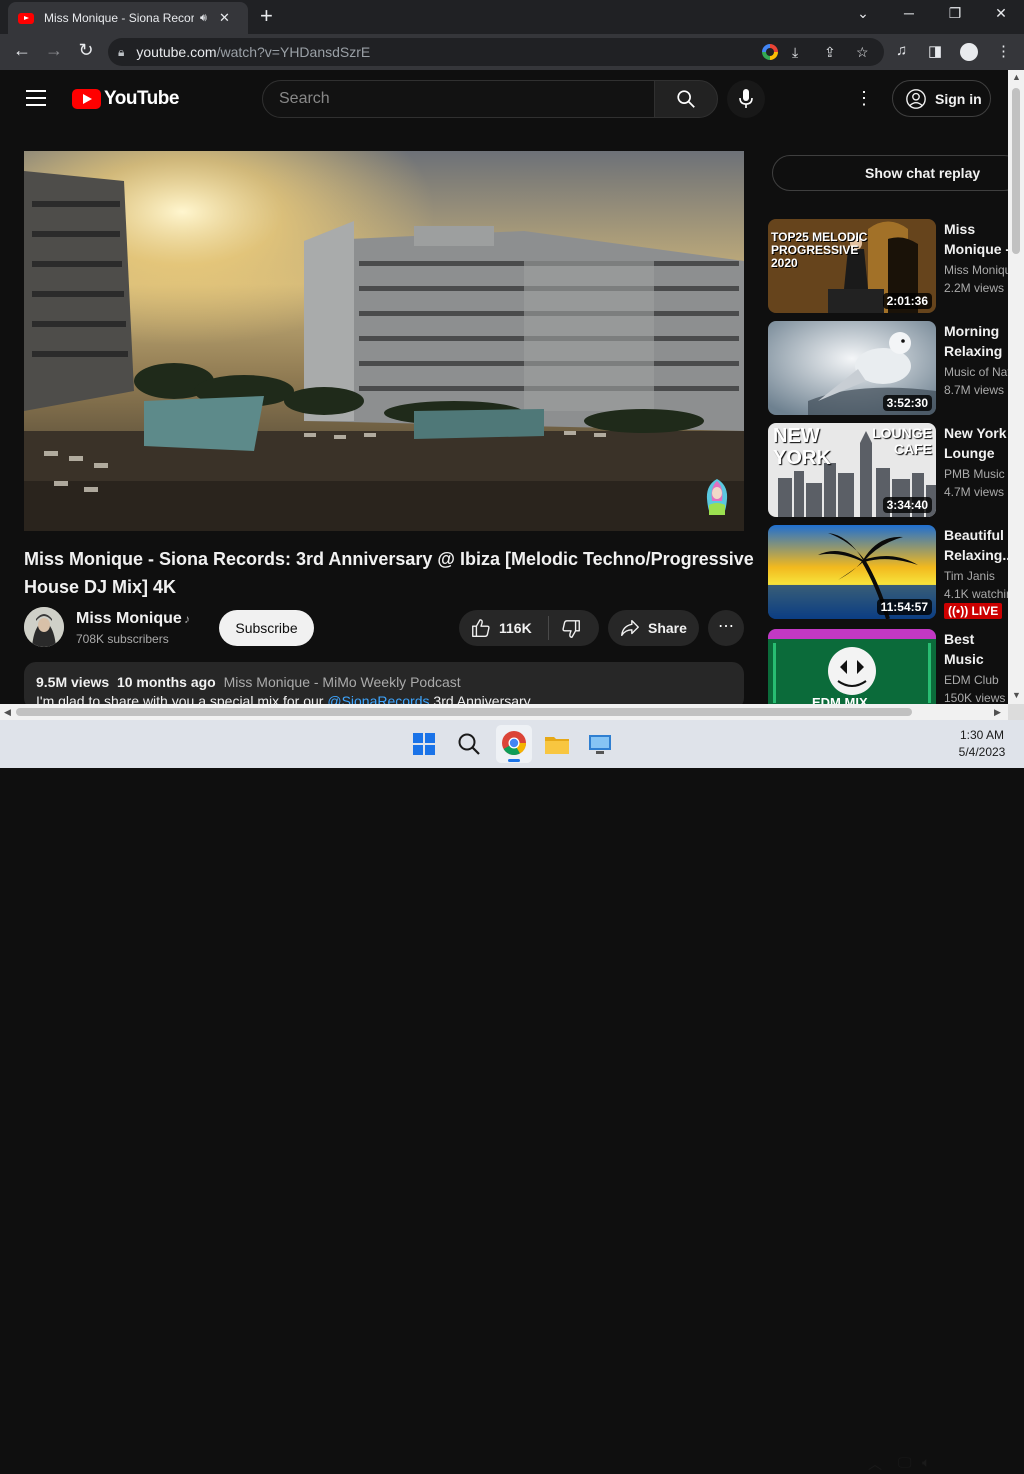 The height and width of the screenshot is (1474, 1024). I want to click on recommendation-channel: PMB Music, so click(979, 474).